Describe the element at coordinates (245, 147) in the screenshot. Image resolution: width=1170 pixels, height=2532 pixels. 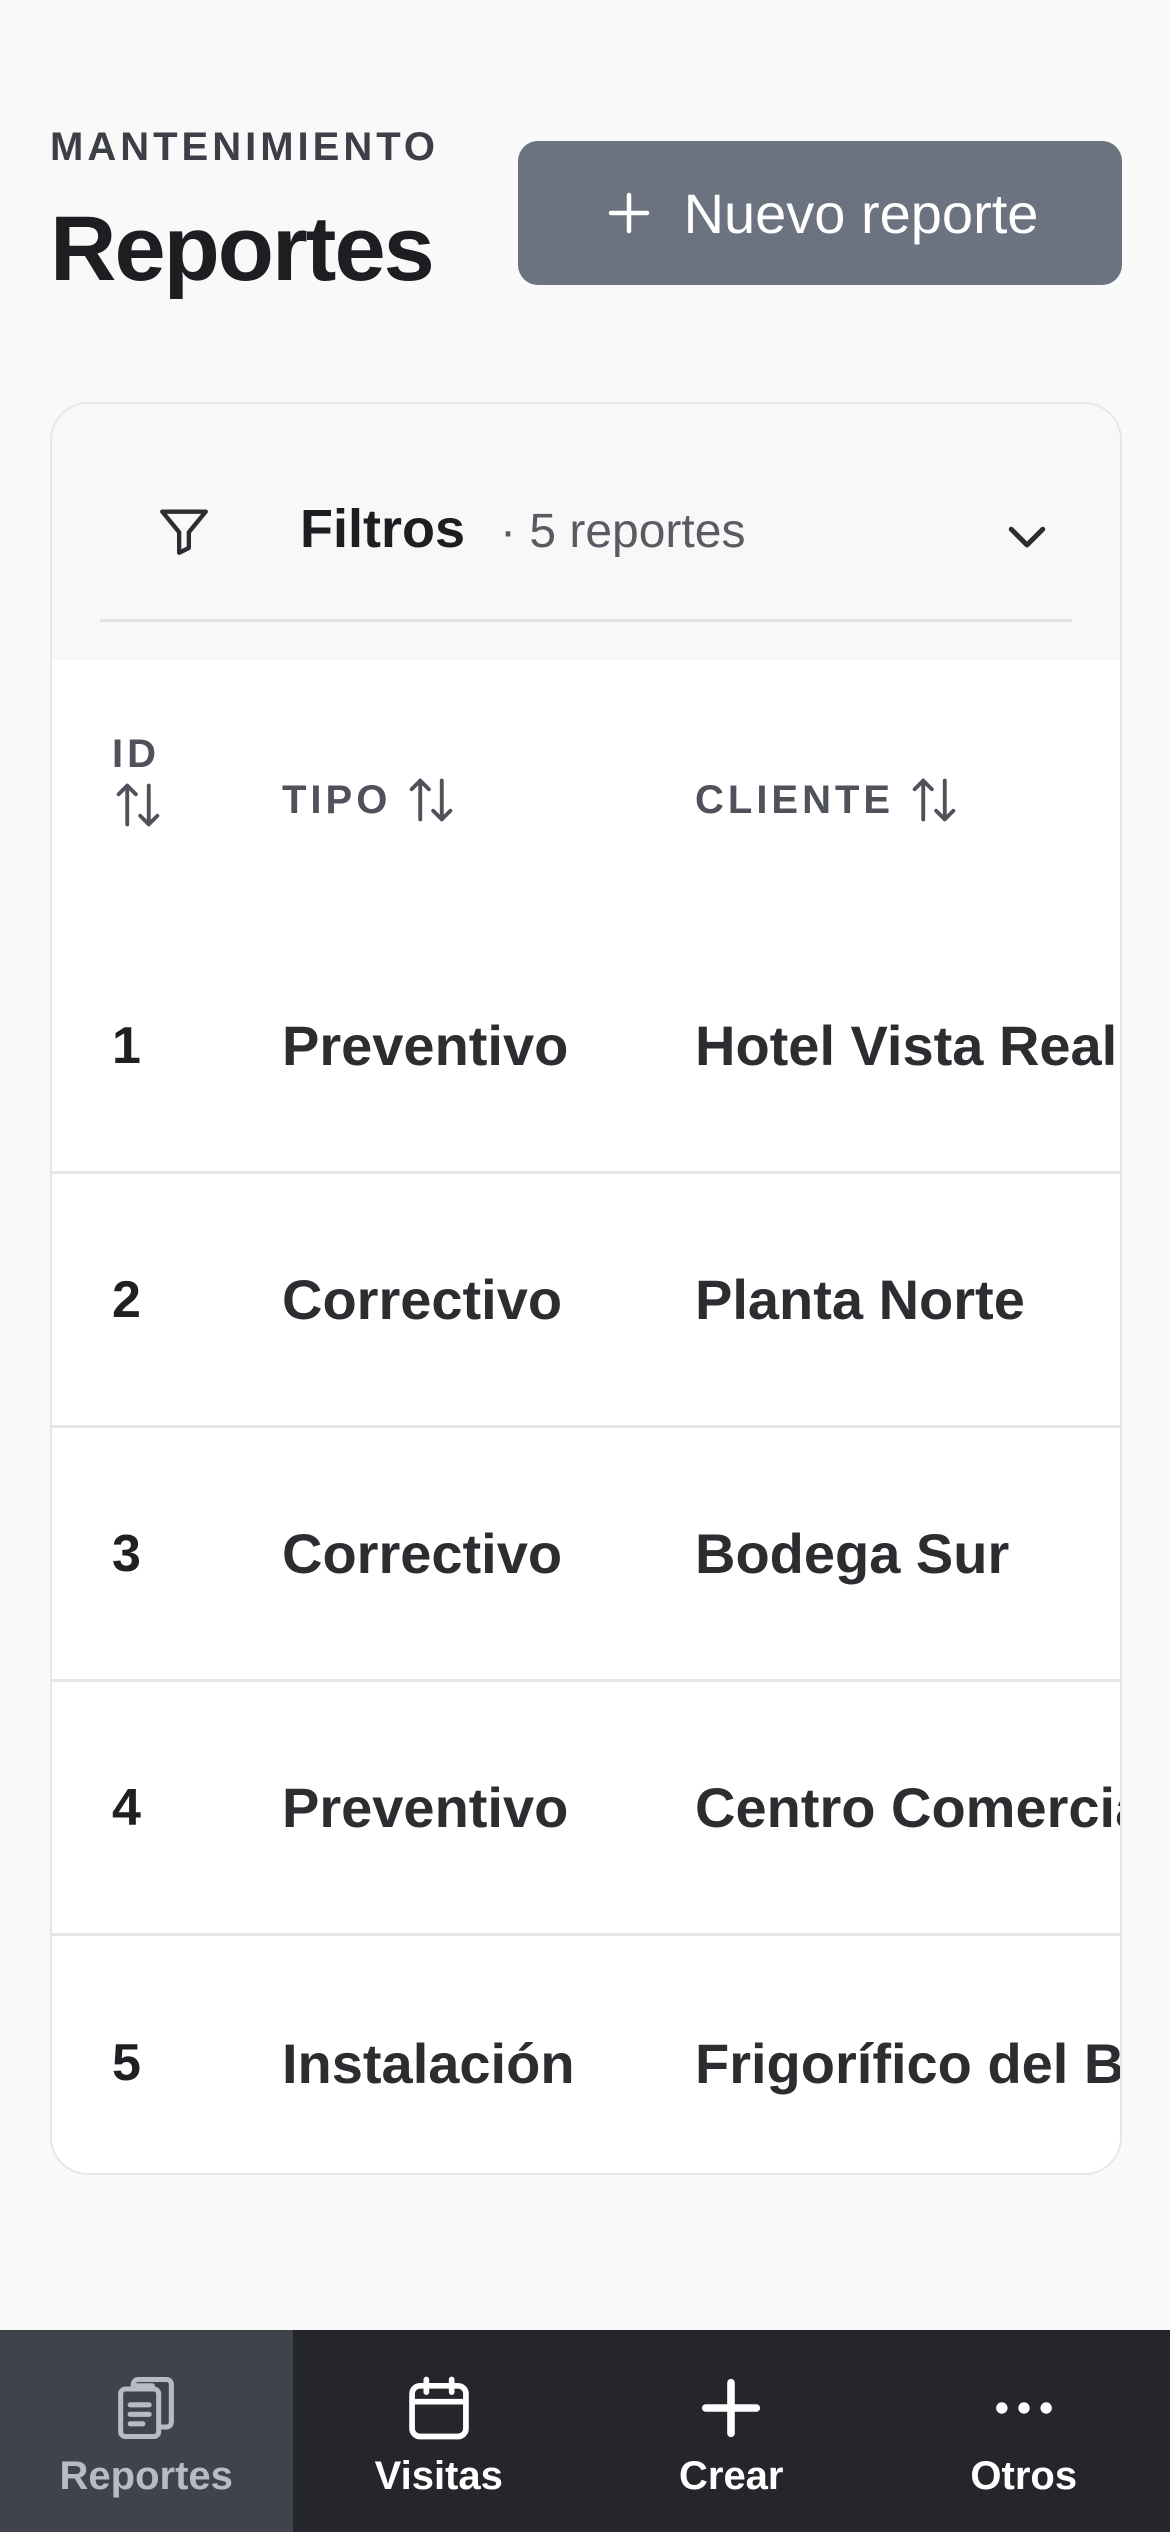
I see `section-eyebrow: MANTENIMIENTO` at that location.